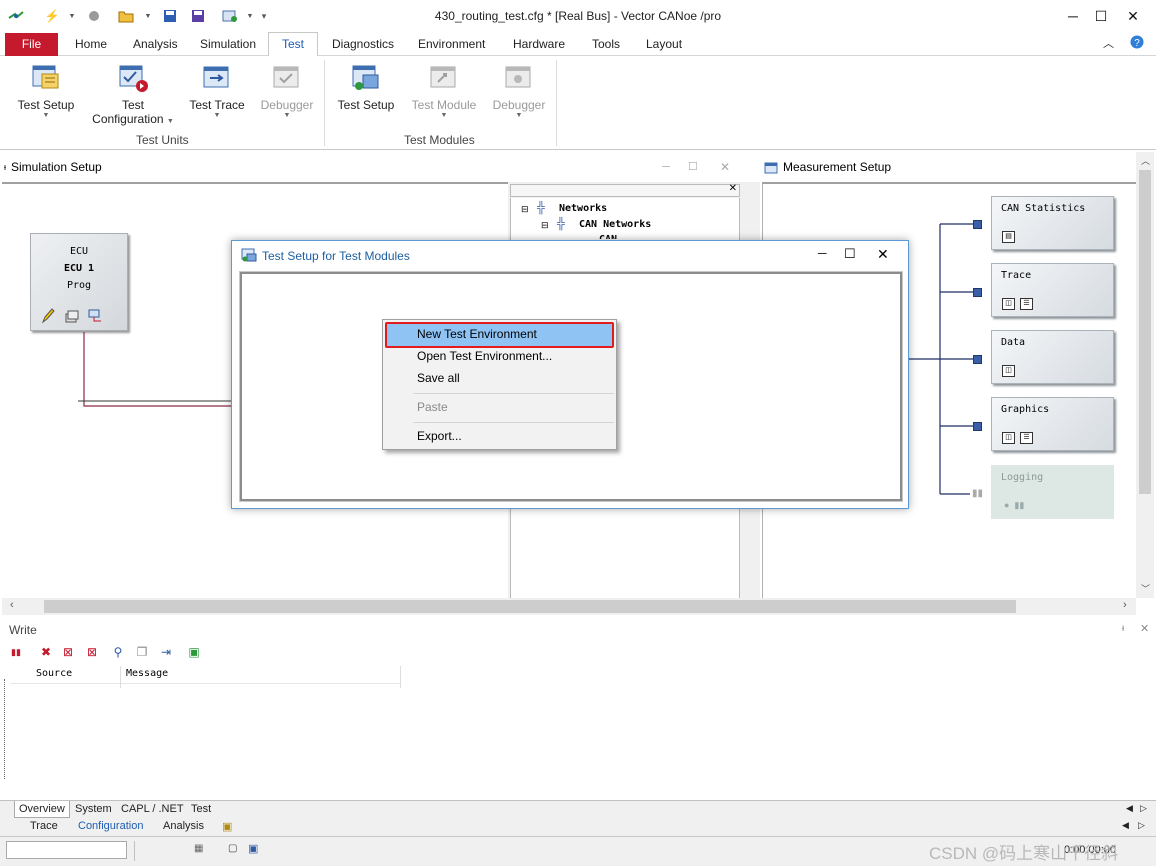 Image resolution: width=1156 pixels, height=866 pixels. What do you see at coordinates (977, 493) in the screenshot?
I see `logging-break-icon: ▮▮` at bounding box center [977, 493].